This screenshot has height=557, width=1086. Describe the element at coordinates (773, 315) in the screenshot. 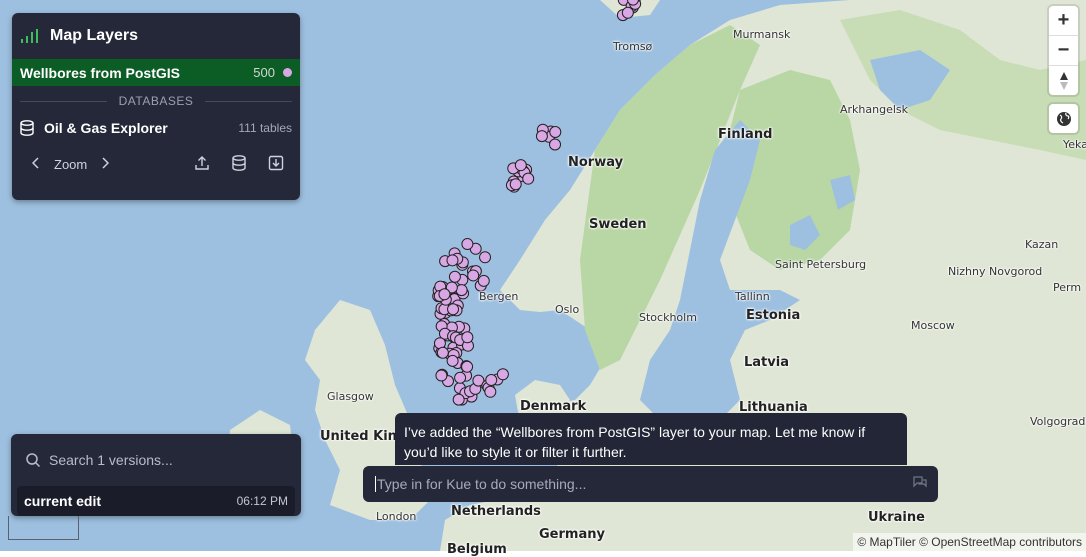

I see `country-label: Estonia` at that location.